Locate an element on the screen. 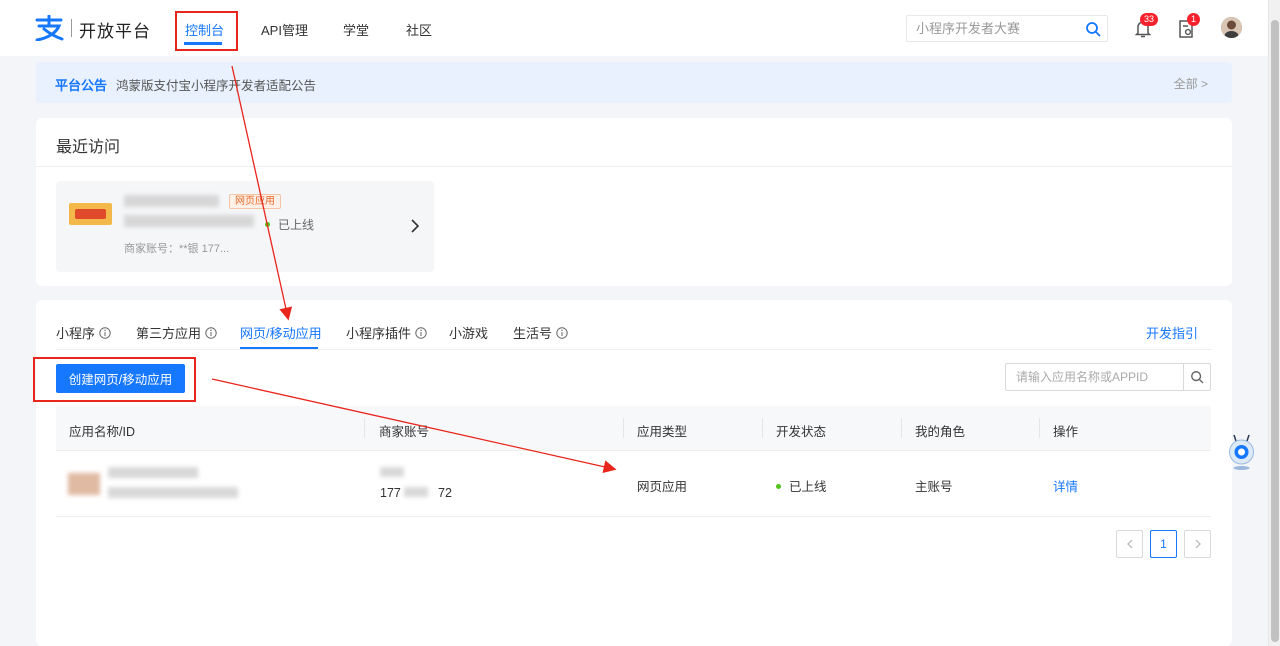 This screenshot has height=646, width=1280. app-type-badge: 网页应用 is located at coordinates (255, 201).